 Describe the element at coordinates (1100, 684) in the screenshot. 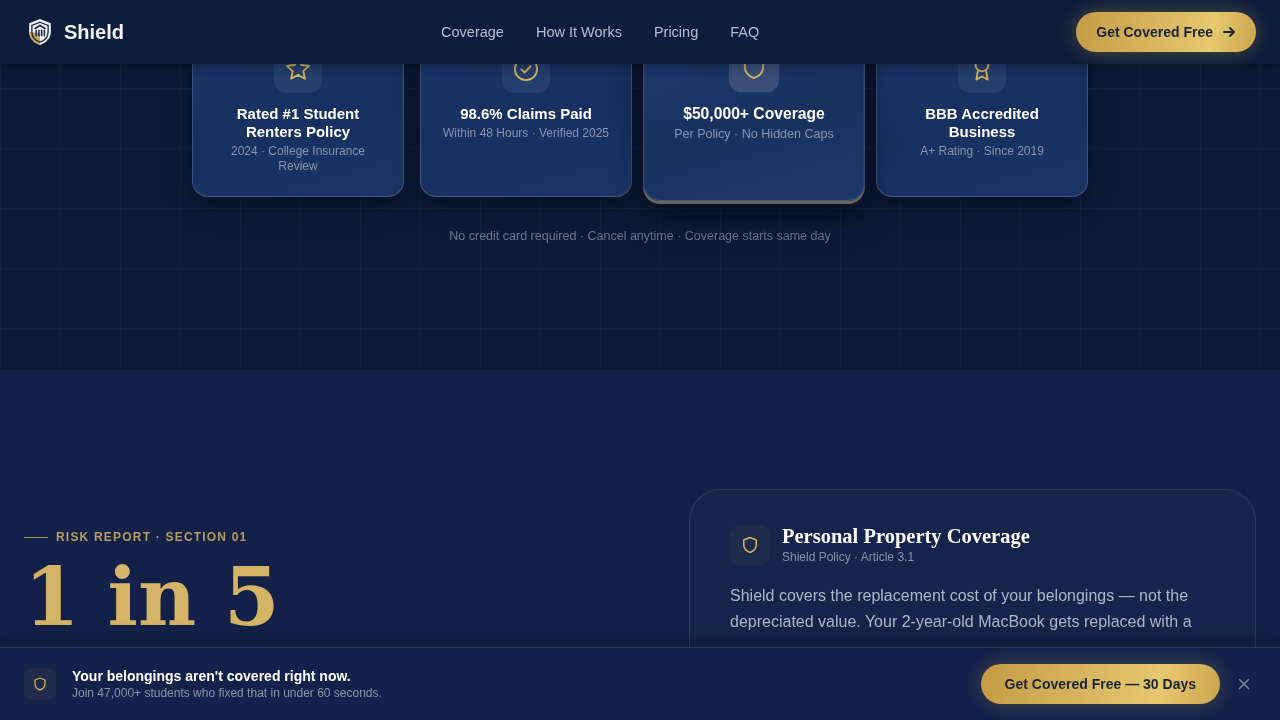

I see `get-covered-30-days-button: Get Covered Free — 30 Days` at that location.